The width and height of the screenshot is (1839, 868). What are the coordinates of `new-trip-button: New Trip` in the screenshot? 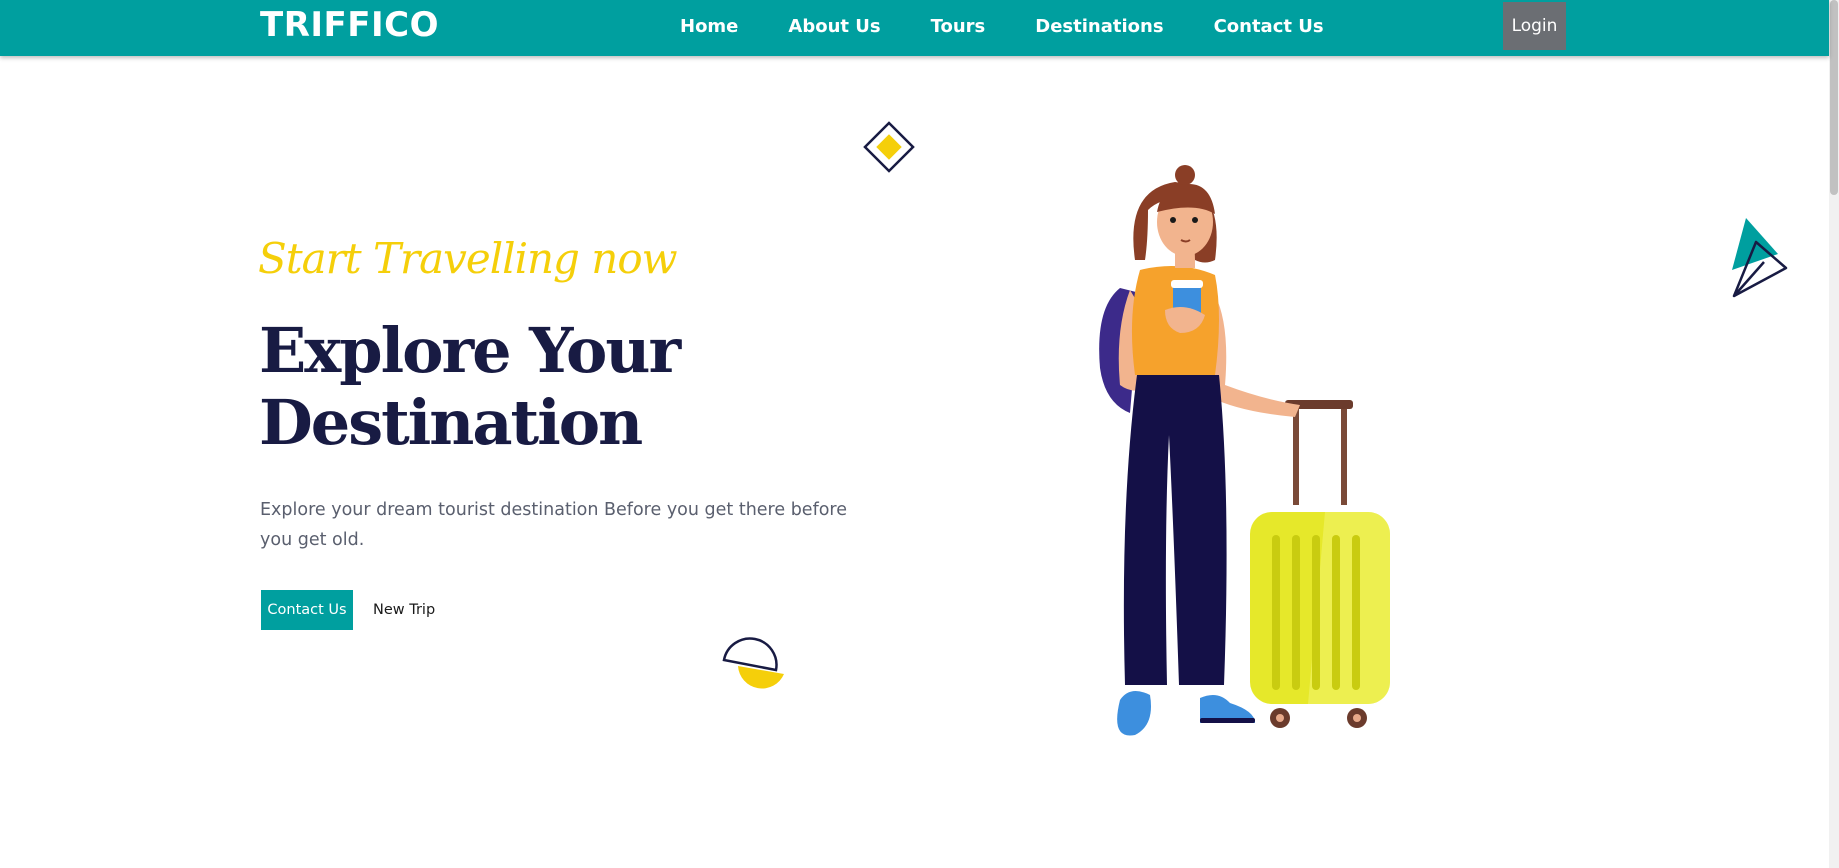 It's located at (404, 610).